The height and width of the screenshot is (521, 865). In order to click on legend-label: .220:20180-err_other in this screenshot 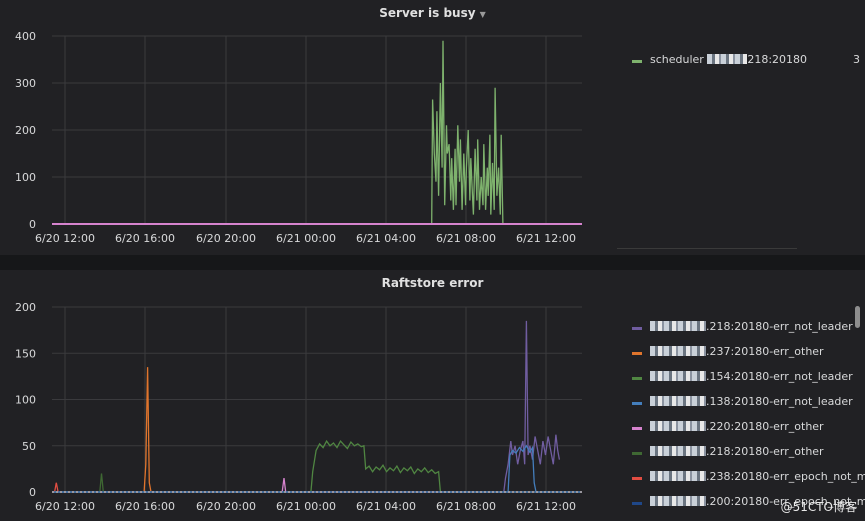, I will do `click(737, 426)`.